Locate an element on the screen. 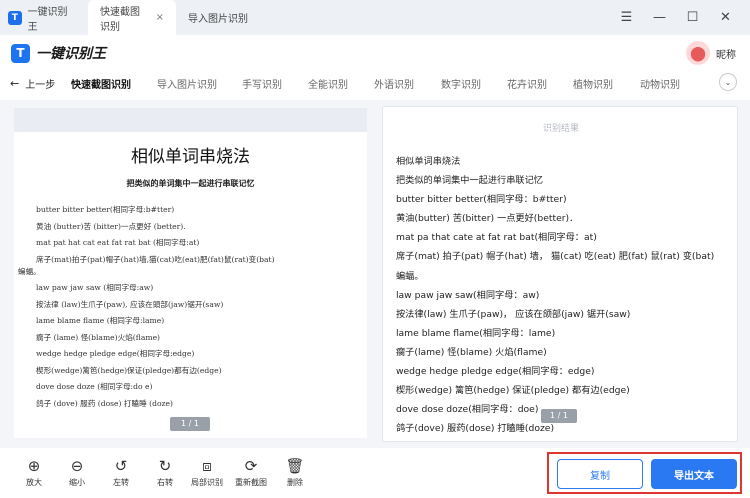 The width and height of the screenshot is (750, 498). doc-line: butter bitter better(相同字母:b#tter) is located at coordinates (105, 209).